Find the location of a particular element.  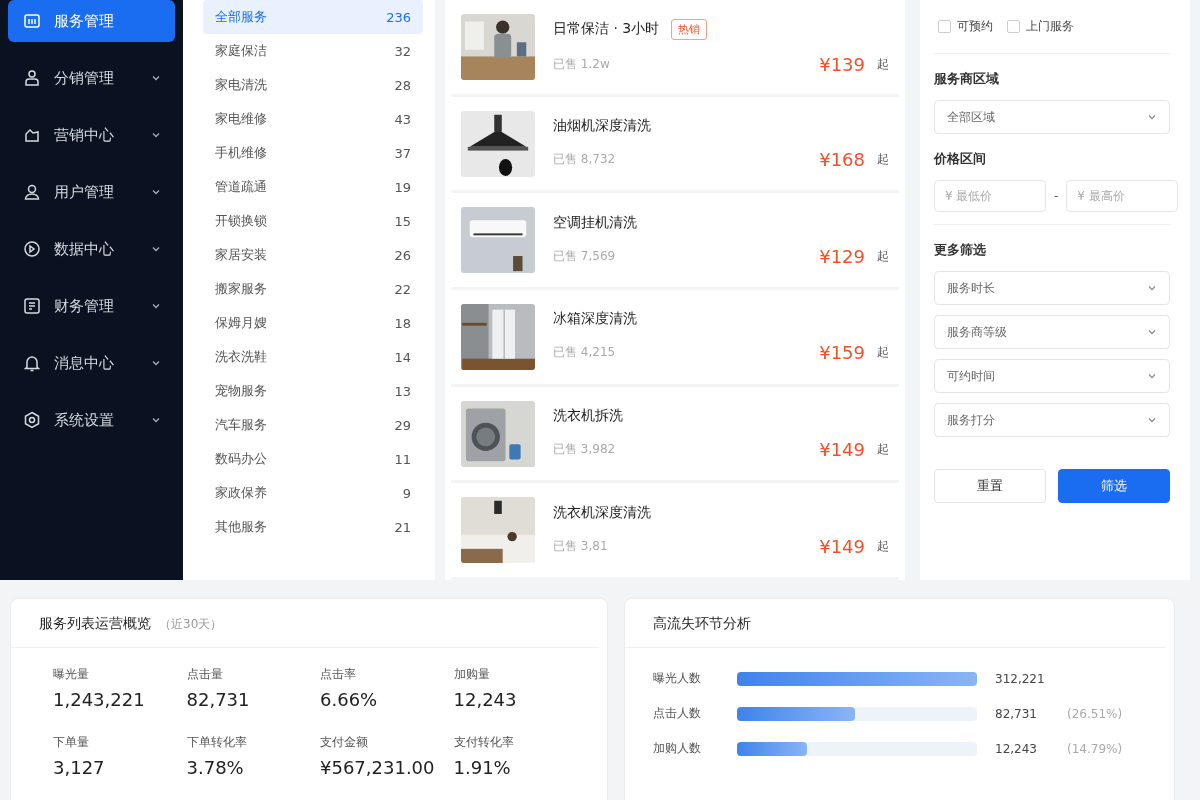

category-item: 家居安装 26 is located at coordinates (313, 255).